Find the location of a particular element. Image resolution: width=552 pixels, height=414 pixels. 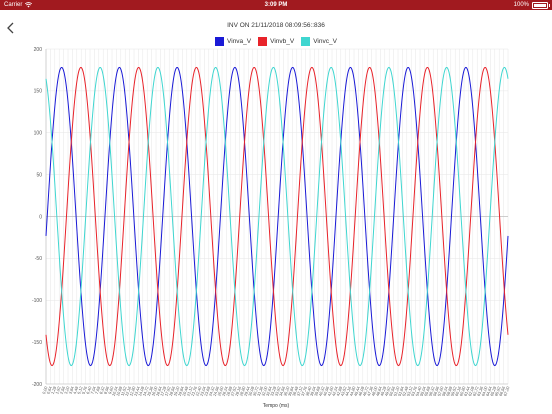

y-tick-label: -50 is located at coordinates (38, 259).